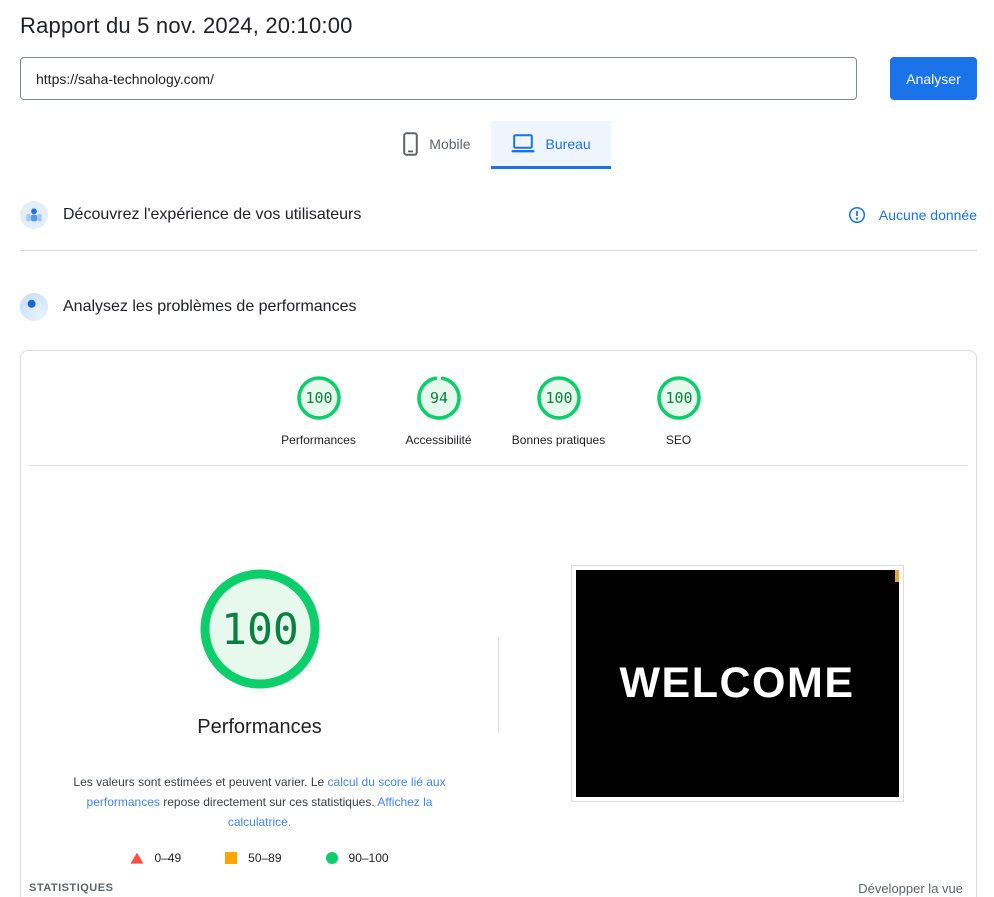  What do you see at coordinates (318, 440) in the screenshot?
I see `category-label: Performances` at bounding box center [318, 440].